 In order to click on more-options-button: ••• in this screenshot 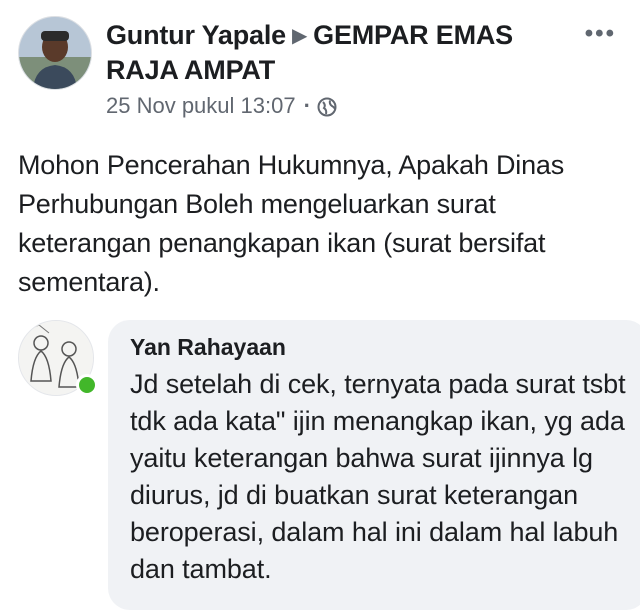, I will do `click(600, 34)`.